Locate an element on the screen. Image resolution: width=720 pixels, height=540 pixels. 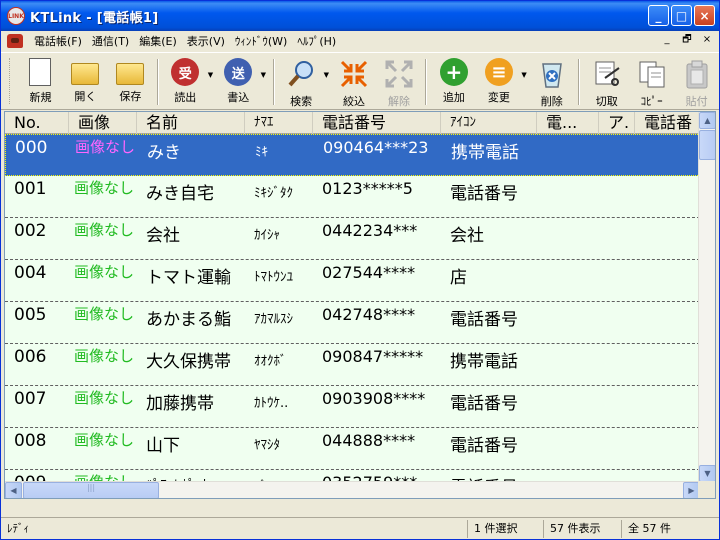
read-dropdown-icon: ▼ is located at coordinates (212, 75).